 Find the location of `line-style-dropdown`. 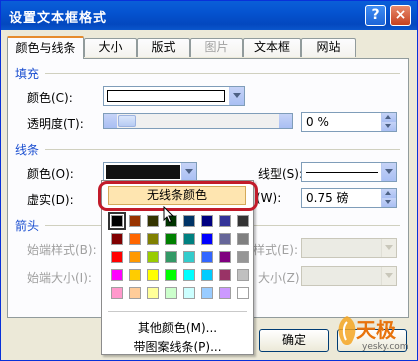

line-style-dropdown is located at coordinates (349, 172).